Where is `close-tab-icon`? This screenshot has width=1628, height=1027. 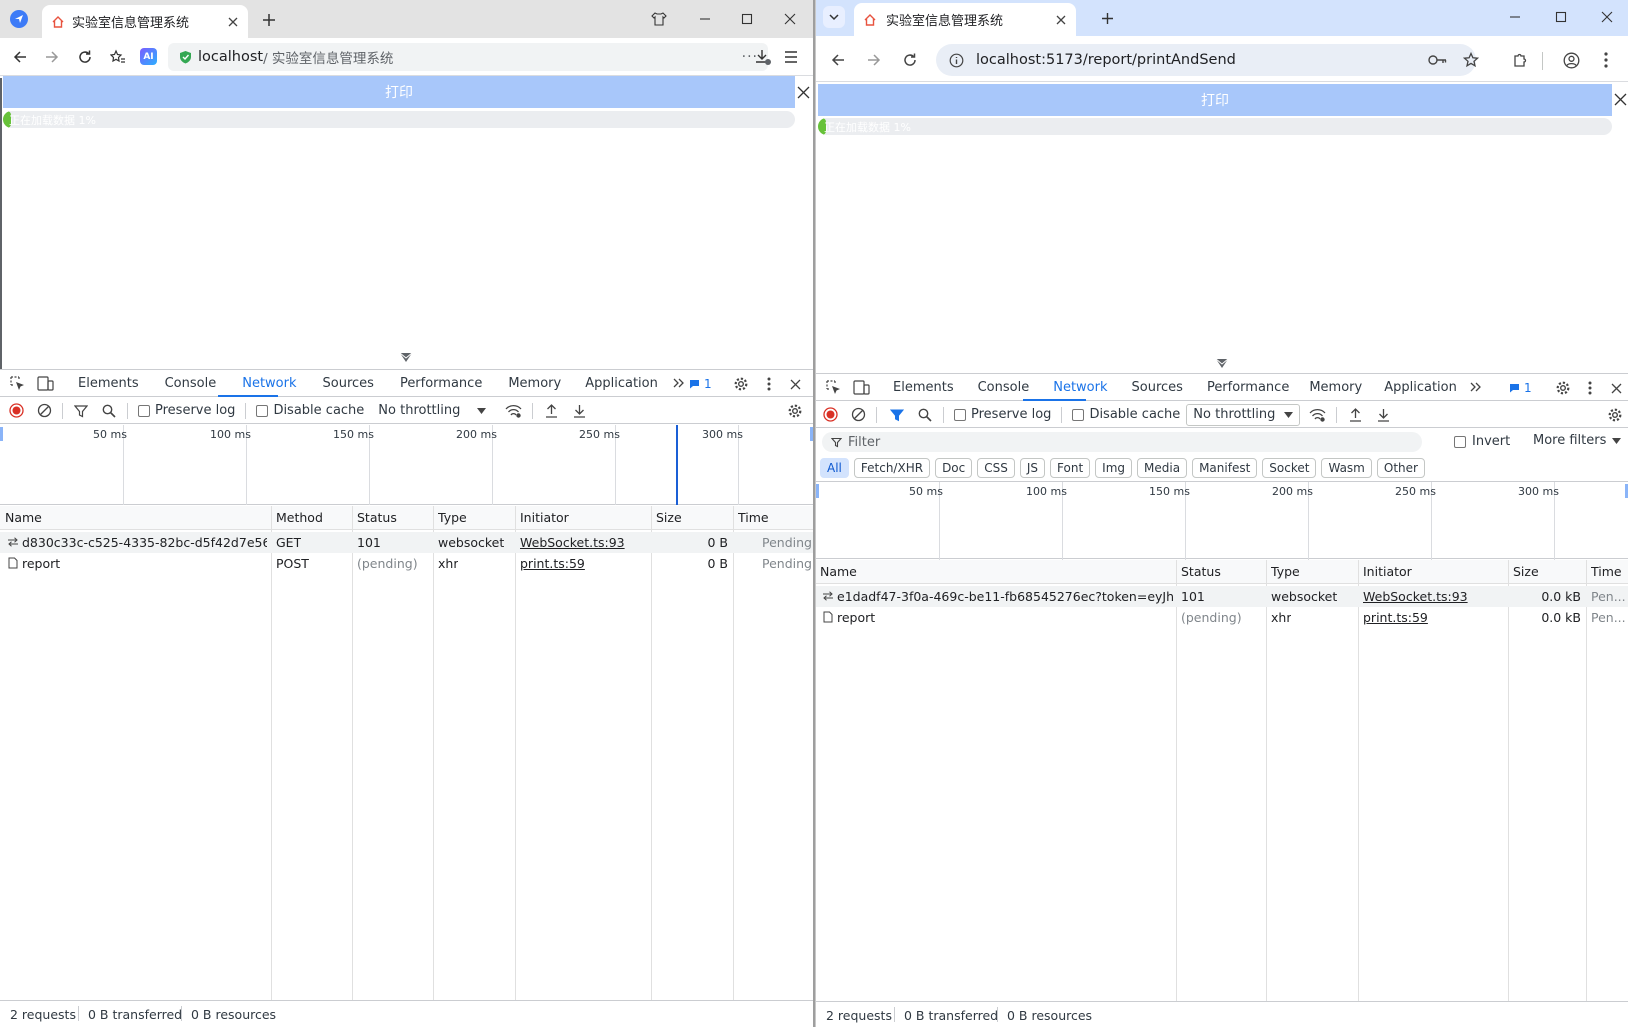 close-tab-icon is located at coordinates (233, 22).